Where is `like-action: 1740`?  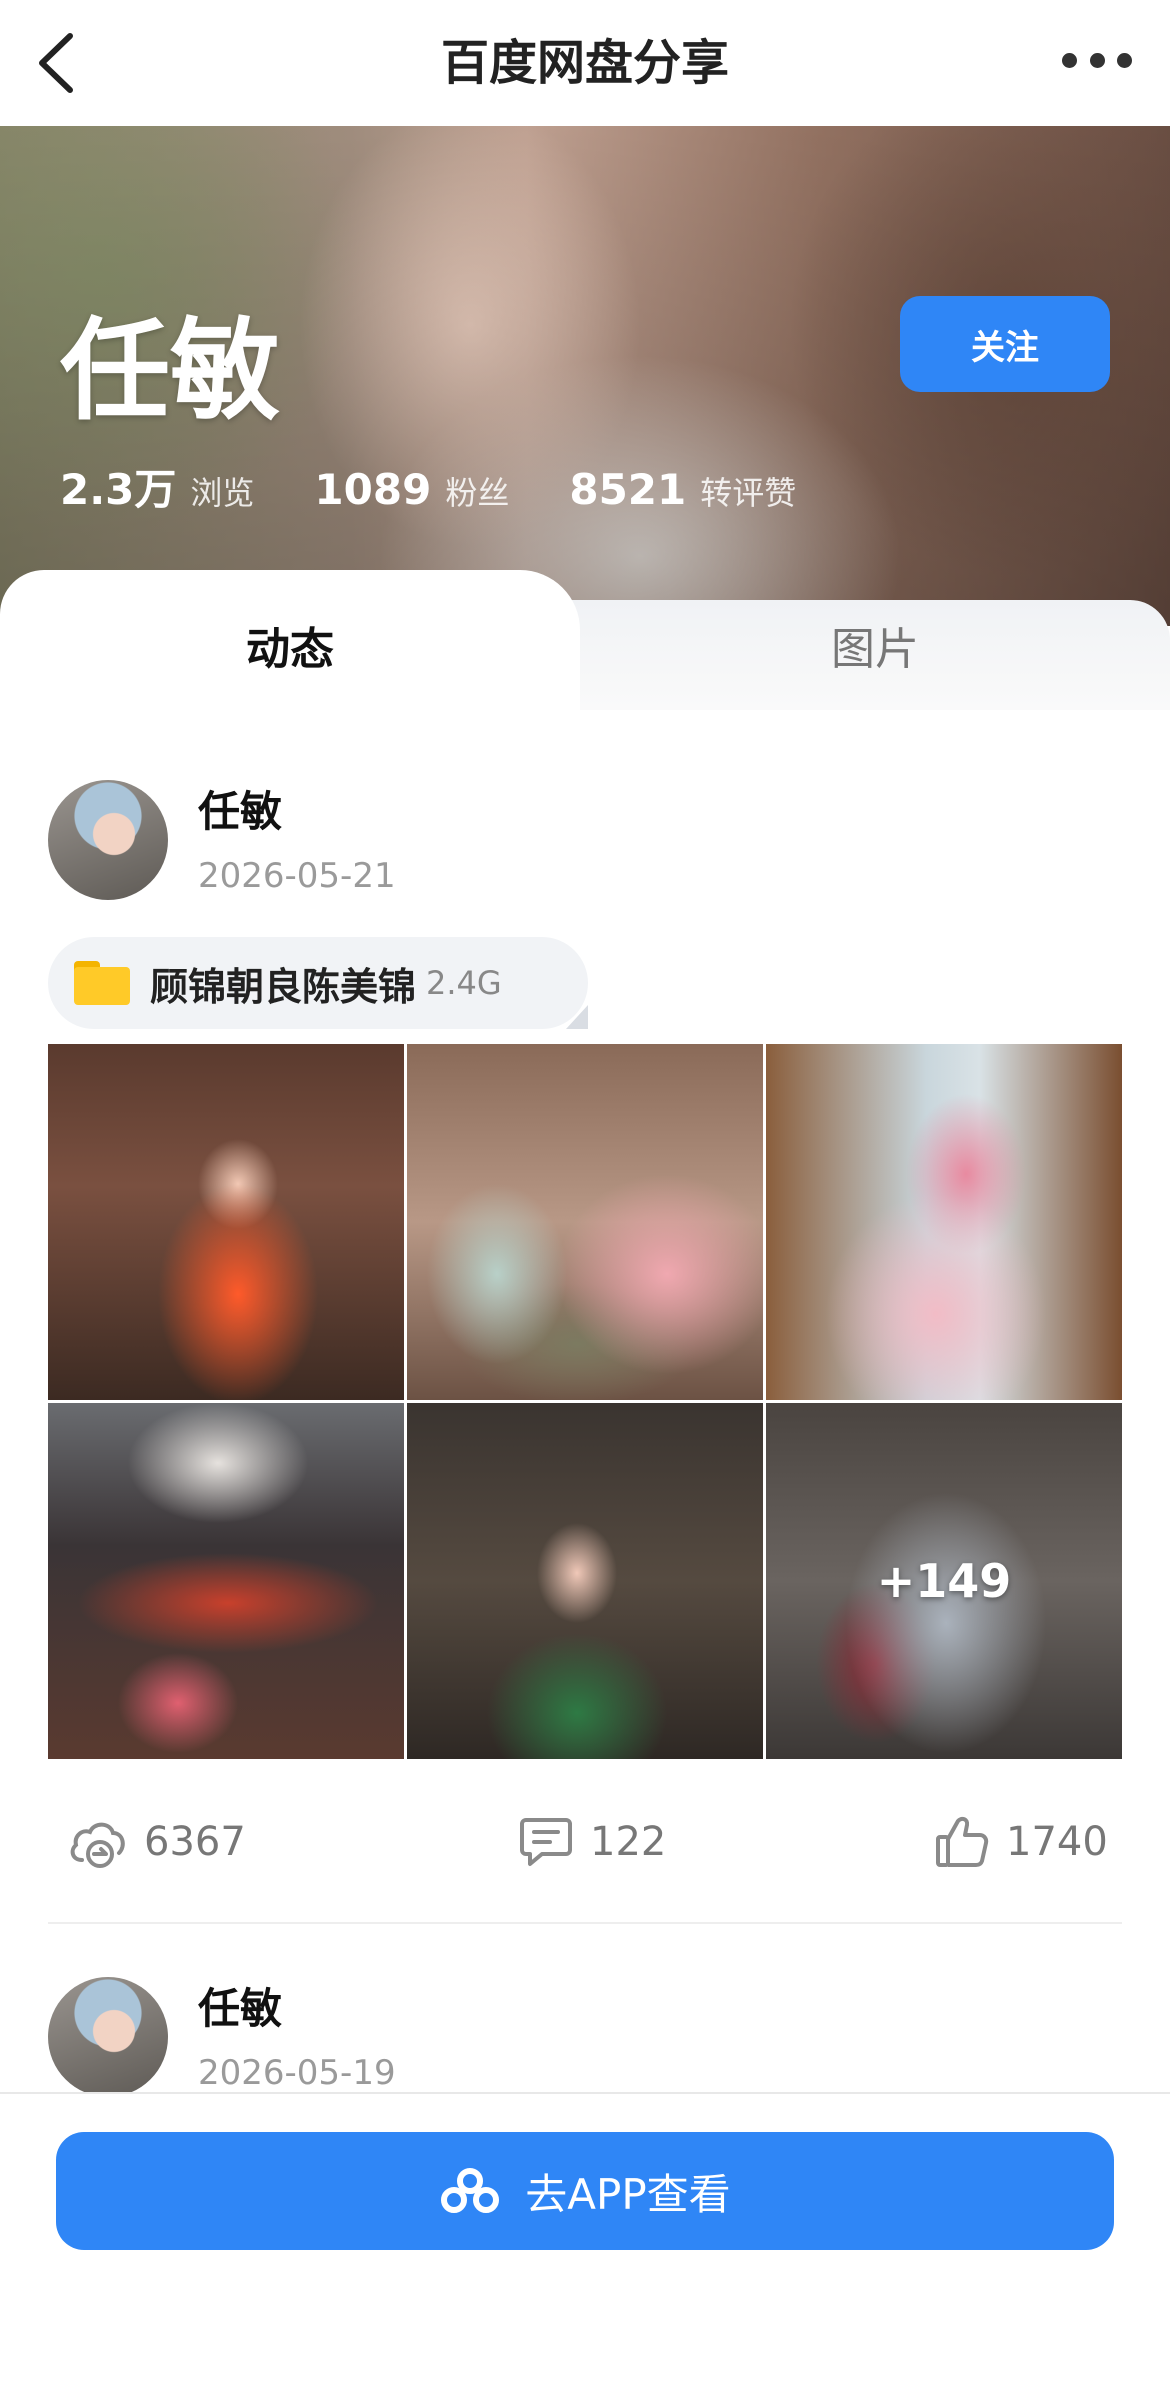
like-action: 1740 is located at coordinates (1021, 1842).